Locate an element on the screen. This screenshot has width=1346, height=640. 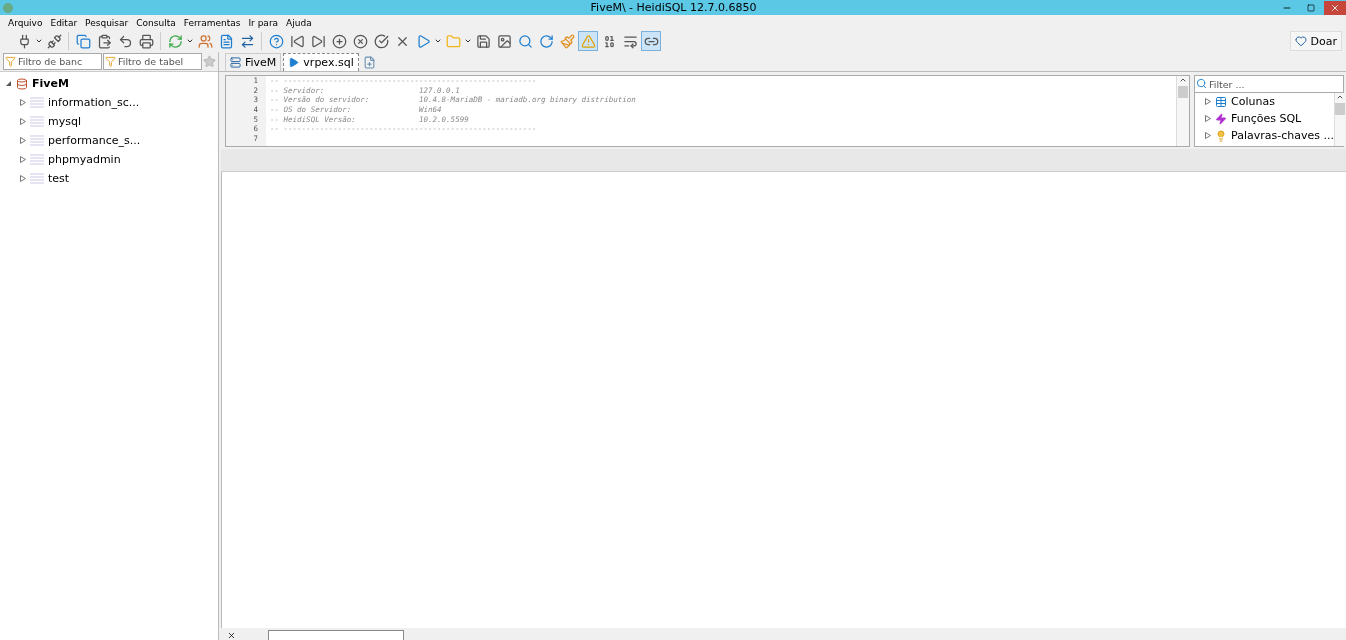
menu-item: Arquivo is located at coordinates (25, 22).